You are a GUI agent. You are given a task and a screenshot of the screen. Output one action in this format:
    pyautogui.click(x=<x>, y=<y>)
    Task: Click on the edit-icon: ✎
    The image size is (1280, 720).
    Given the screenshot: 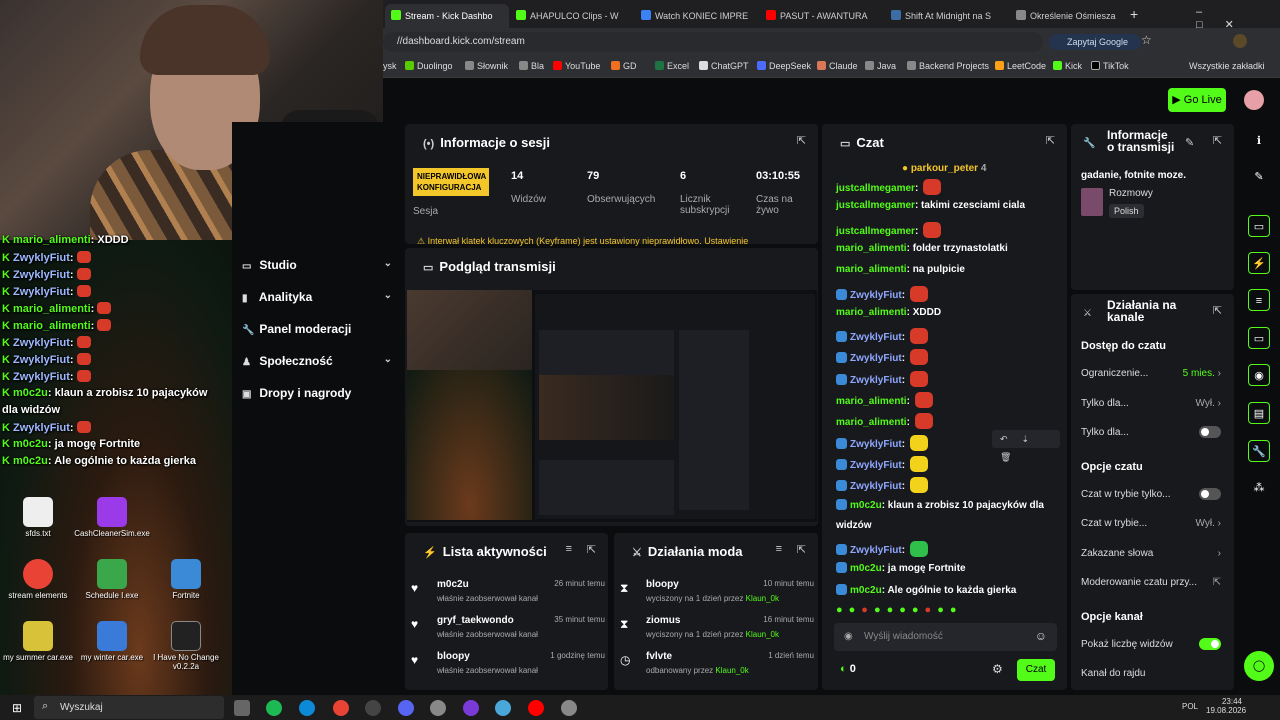 What is the action you would take?
    pyautogui.click(x=1189, y=142)
    